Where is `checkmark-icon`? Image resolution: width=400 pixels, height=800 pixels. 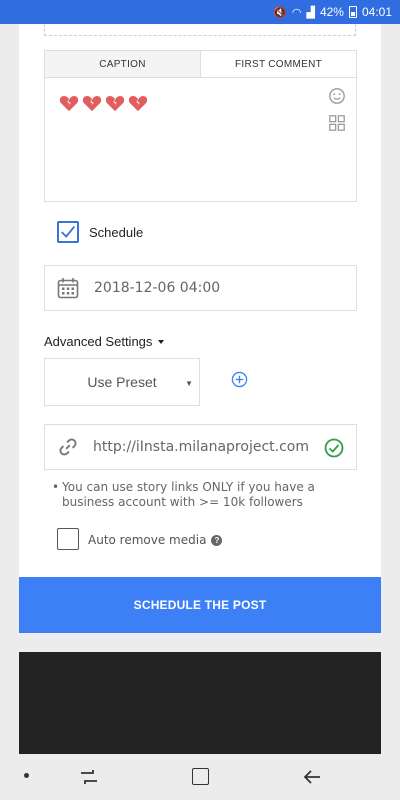
checkmark-icon is located at coordinates (68, 232).